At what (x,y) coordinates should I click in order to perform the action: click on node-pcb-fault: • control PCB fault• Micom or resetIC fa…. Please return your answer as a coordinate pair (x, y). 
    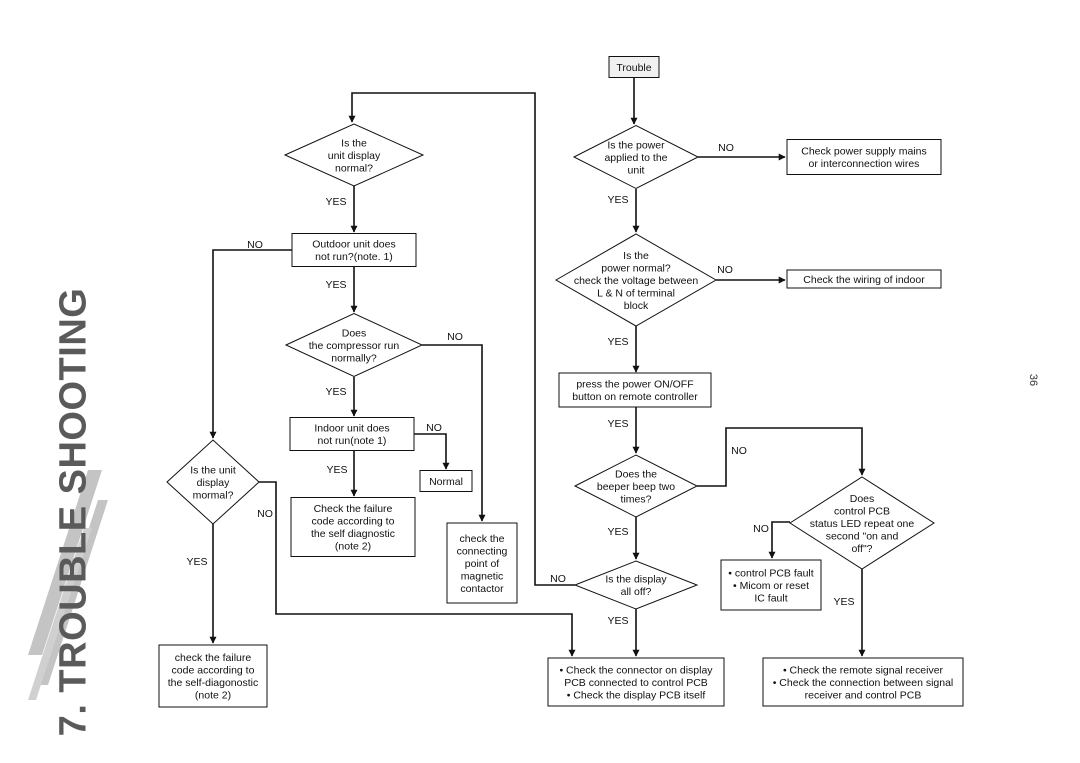
    Looking at the image, I should click on (771, 585).